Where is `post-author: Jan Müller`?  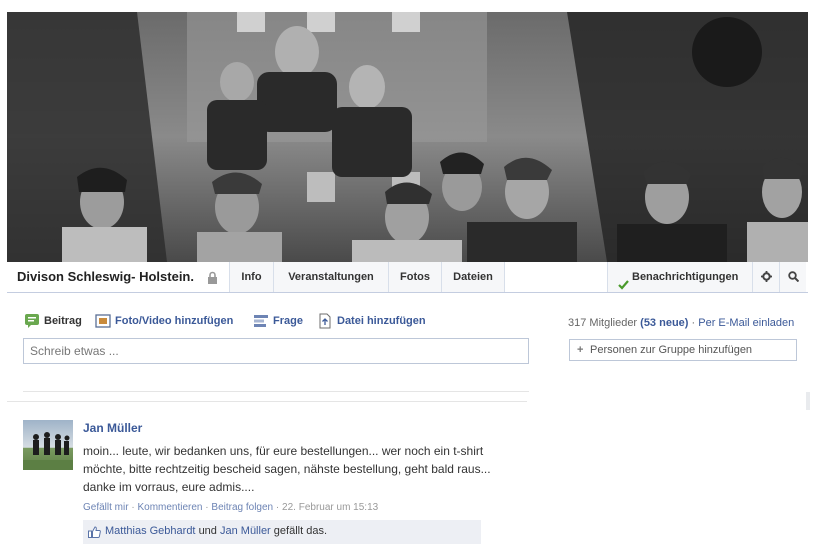 post-author: Jan Müller is located at coordinates (112, 428).